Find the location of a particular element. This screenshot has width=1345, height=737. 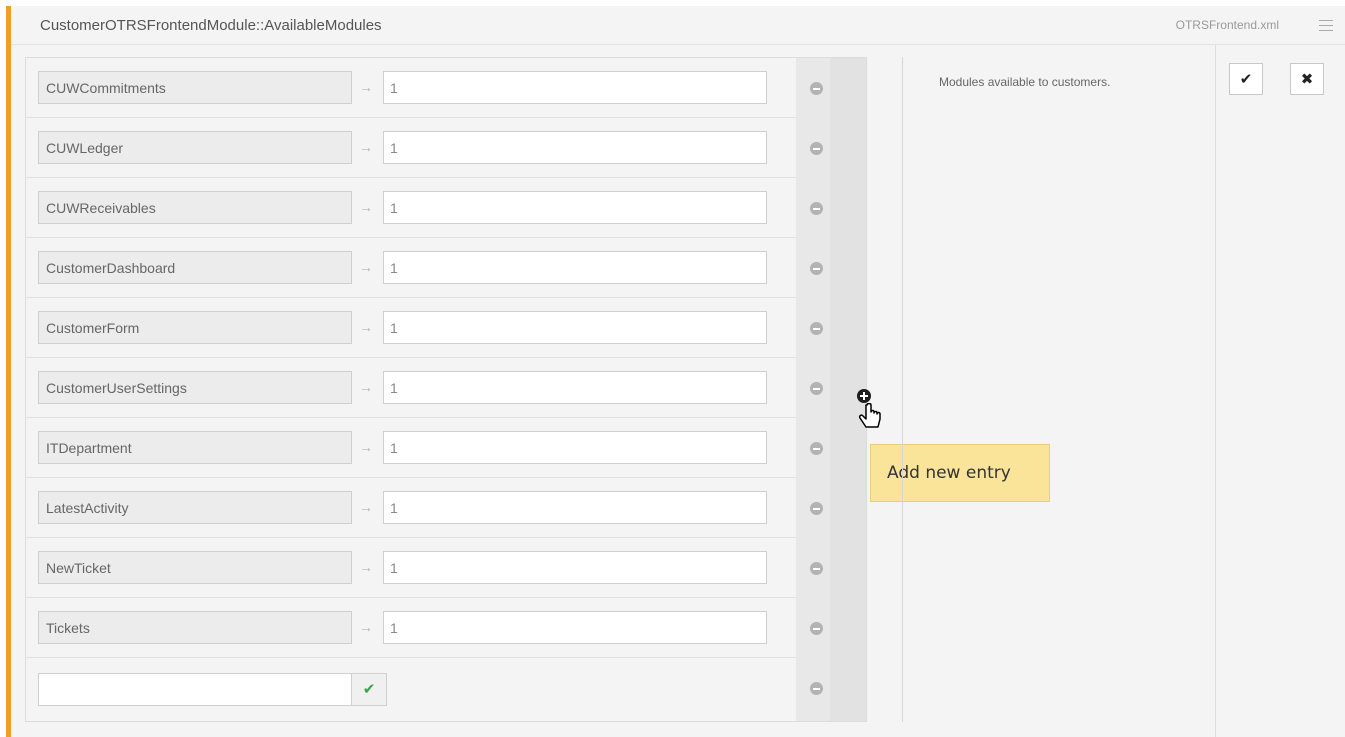

checkmark-icon: ✔ is located at coordinates (369, 689).